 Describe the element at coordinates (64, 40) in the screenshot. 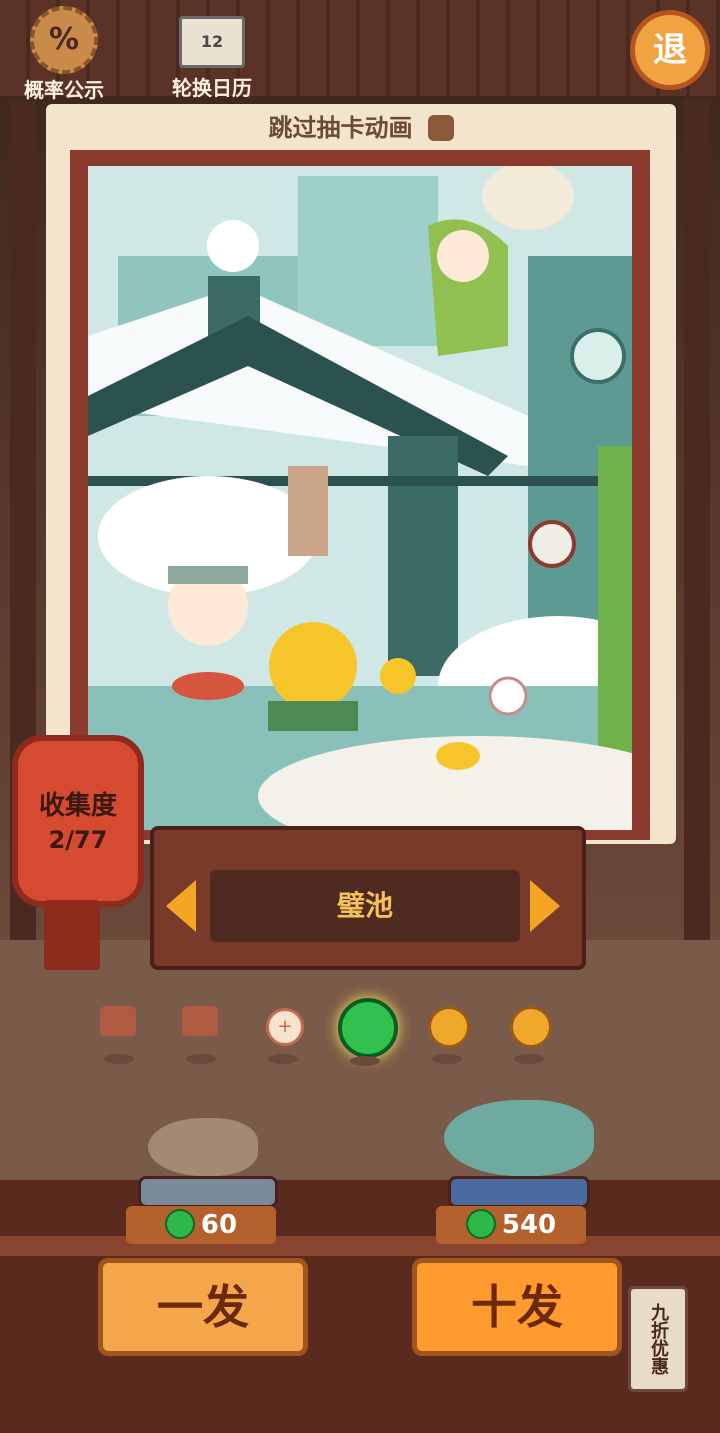

I see `percent-gear-icon: %` at that location.